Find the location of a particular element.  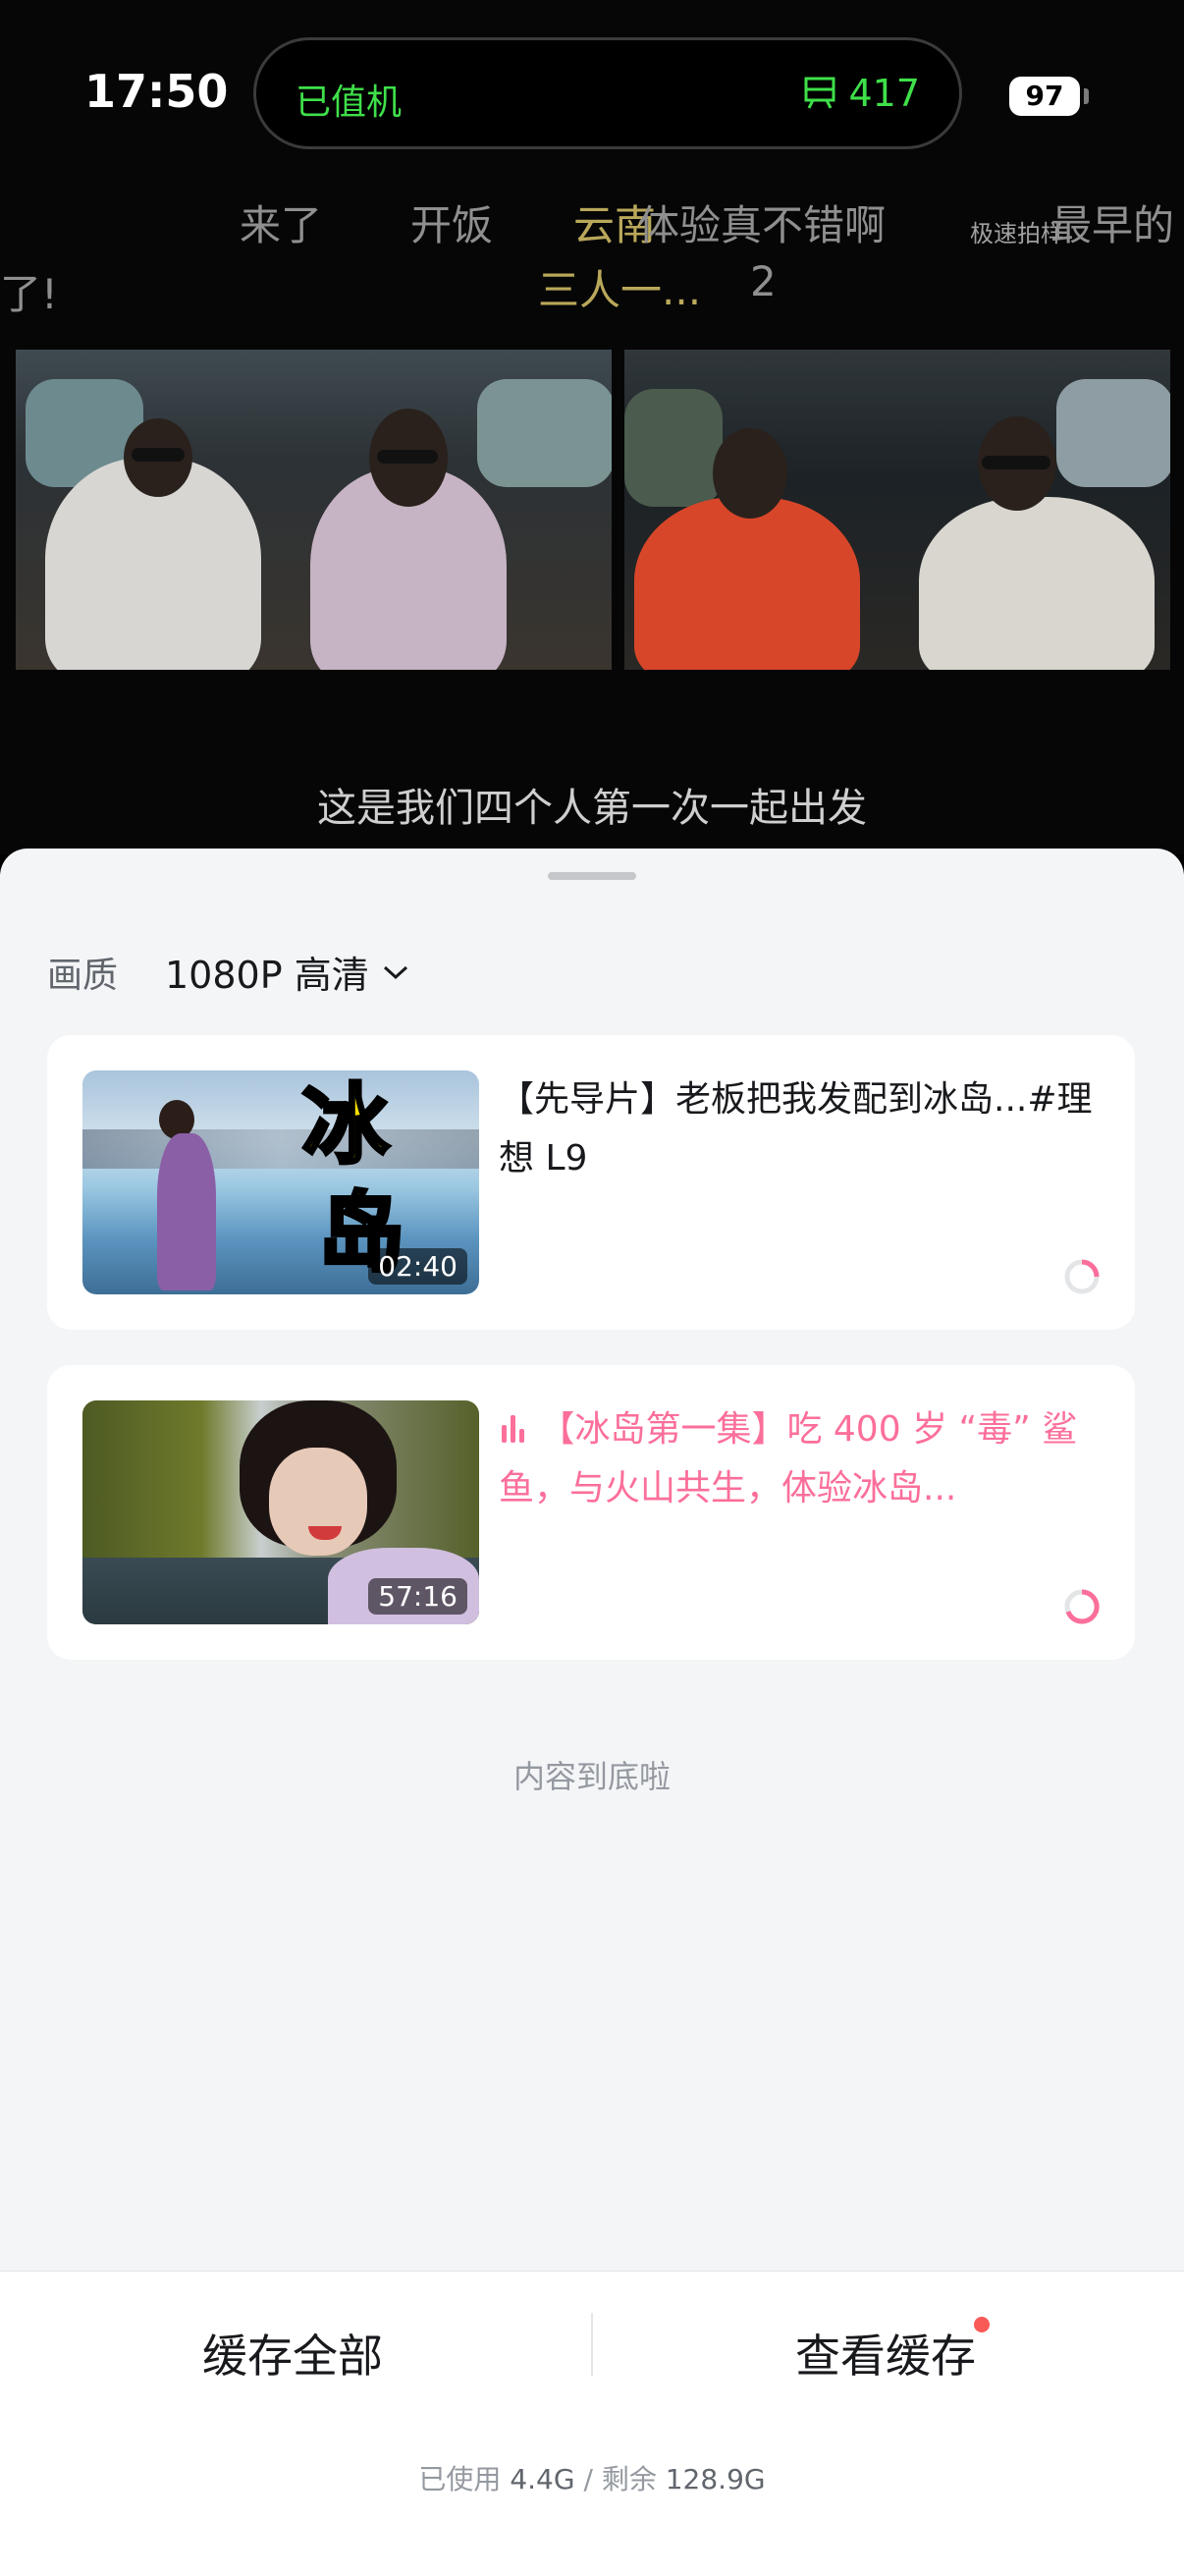

storage-used-label: 已使用 is located at coordinates (460, 2479).